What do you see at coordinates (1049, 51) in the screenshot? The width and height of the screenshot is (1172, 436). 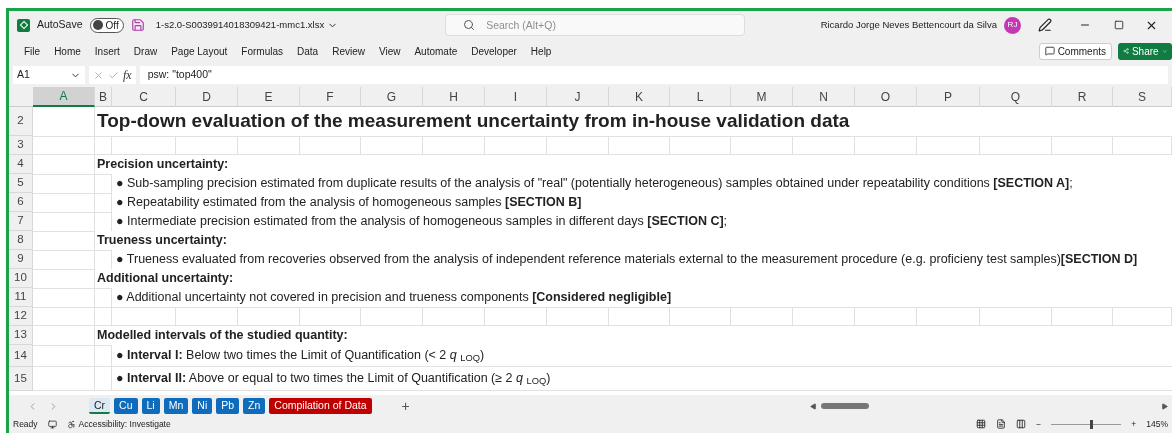 I see `comment-icon` at bounding box center [1049, 51].